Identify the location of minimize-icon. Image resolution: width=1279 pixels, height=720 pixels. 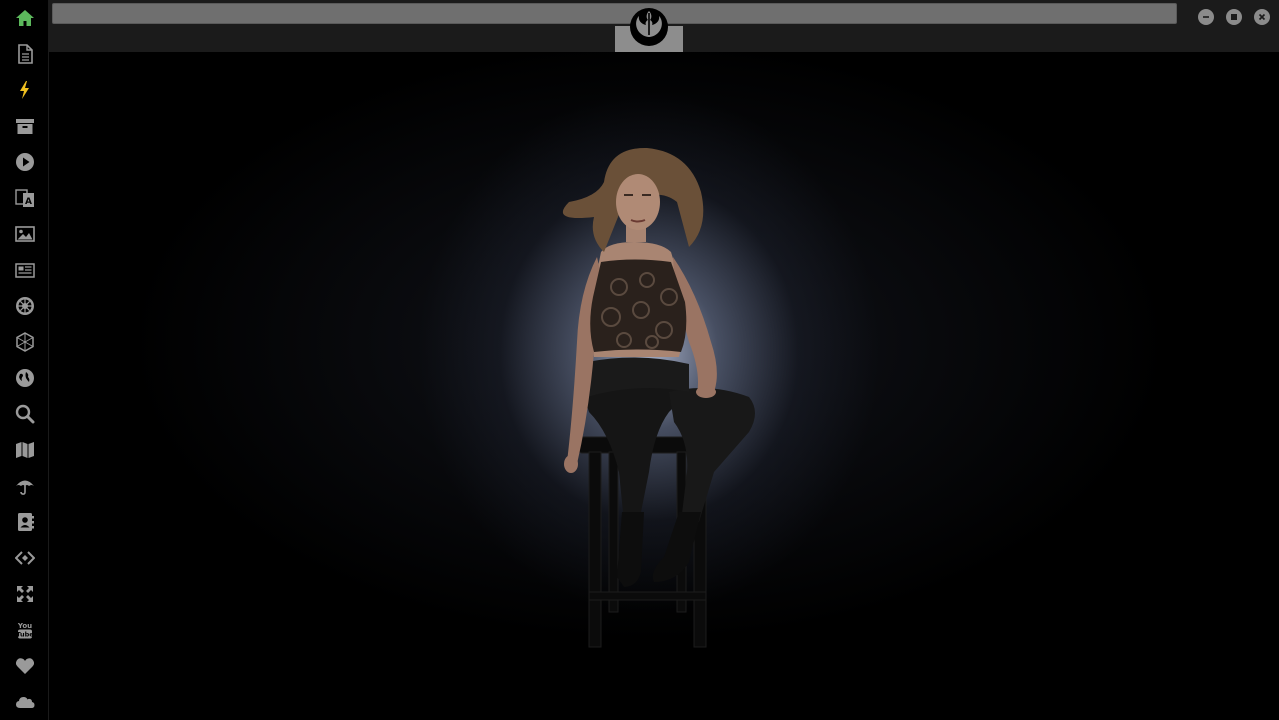
(1206, 17).